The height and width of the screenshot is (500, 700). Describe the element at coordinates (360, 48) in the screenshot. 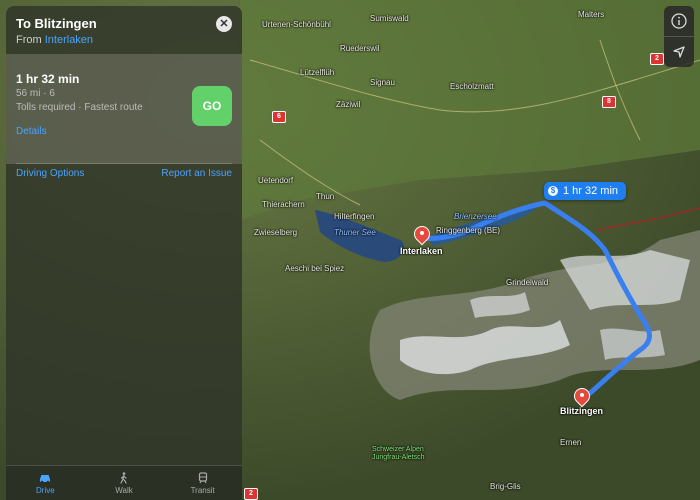

I see `map-label: Ruederswil` at that location.